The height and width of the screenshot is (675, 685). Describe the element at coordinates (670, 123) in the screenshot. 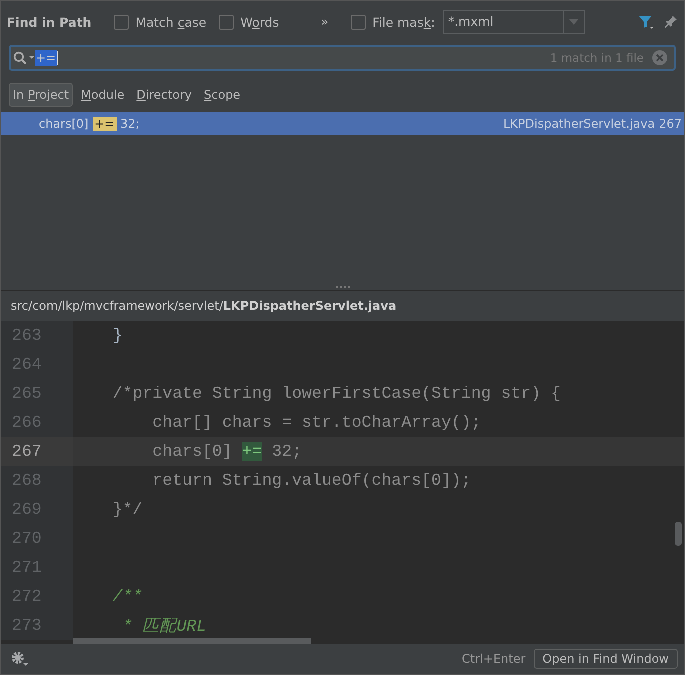

I see `result-line-number: 267` at that location.